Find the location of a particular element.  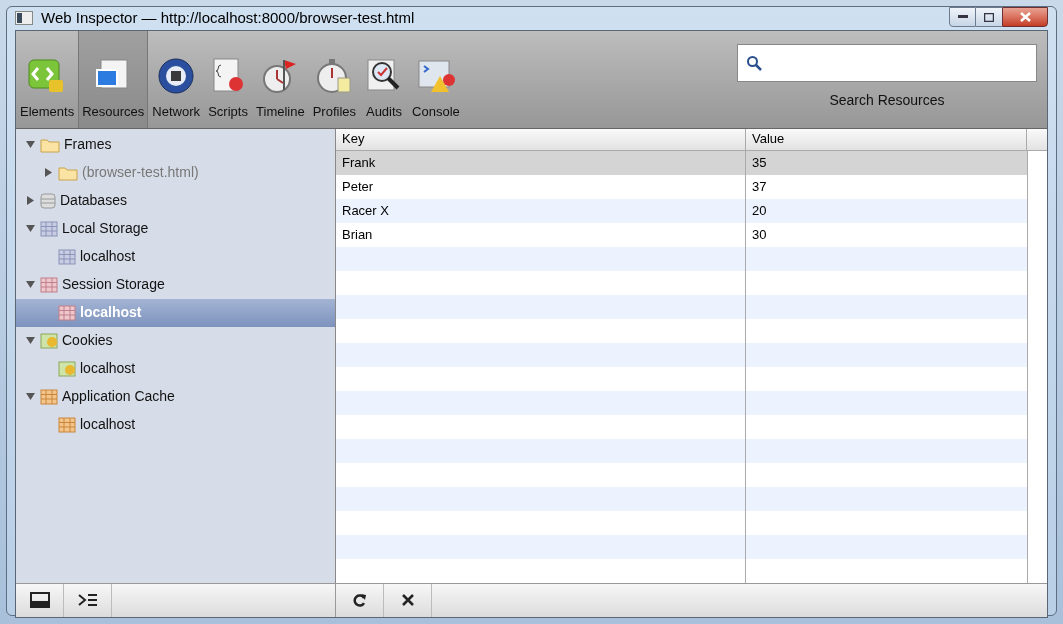

minimize-button is located at coordinates (962, 17).